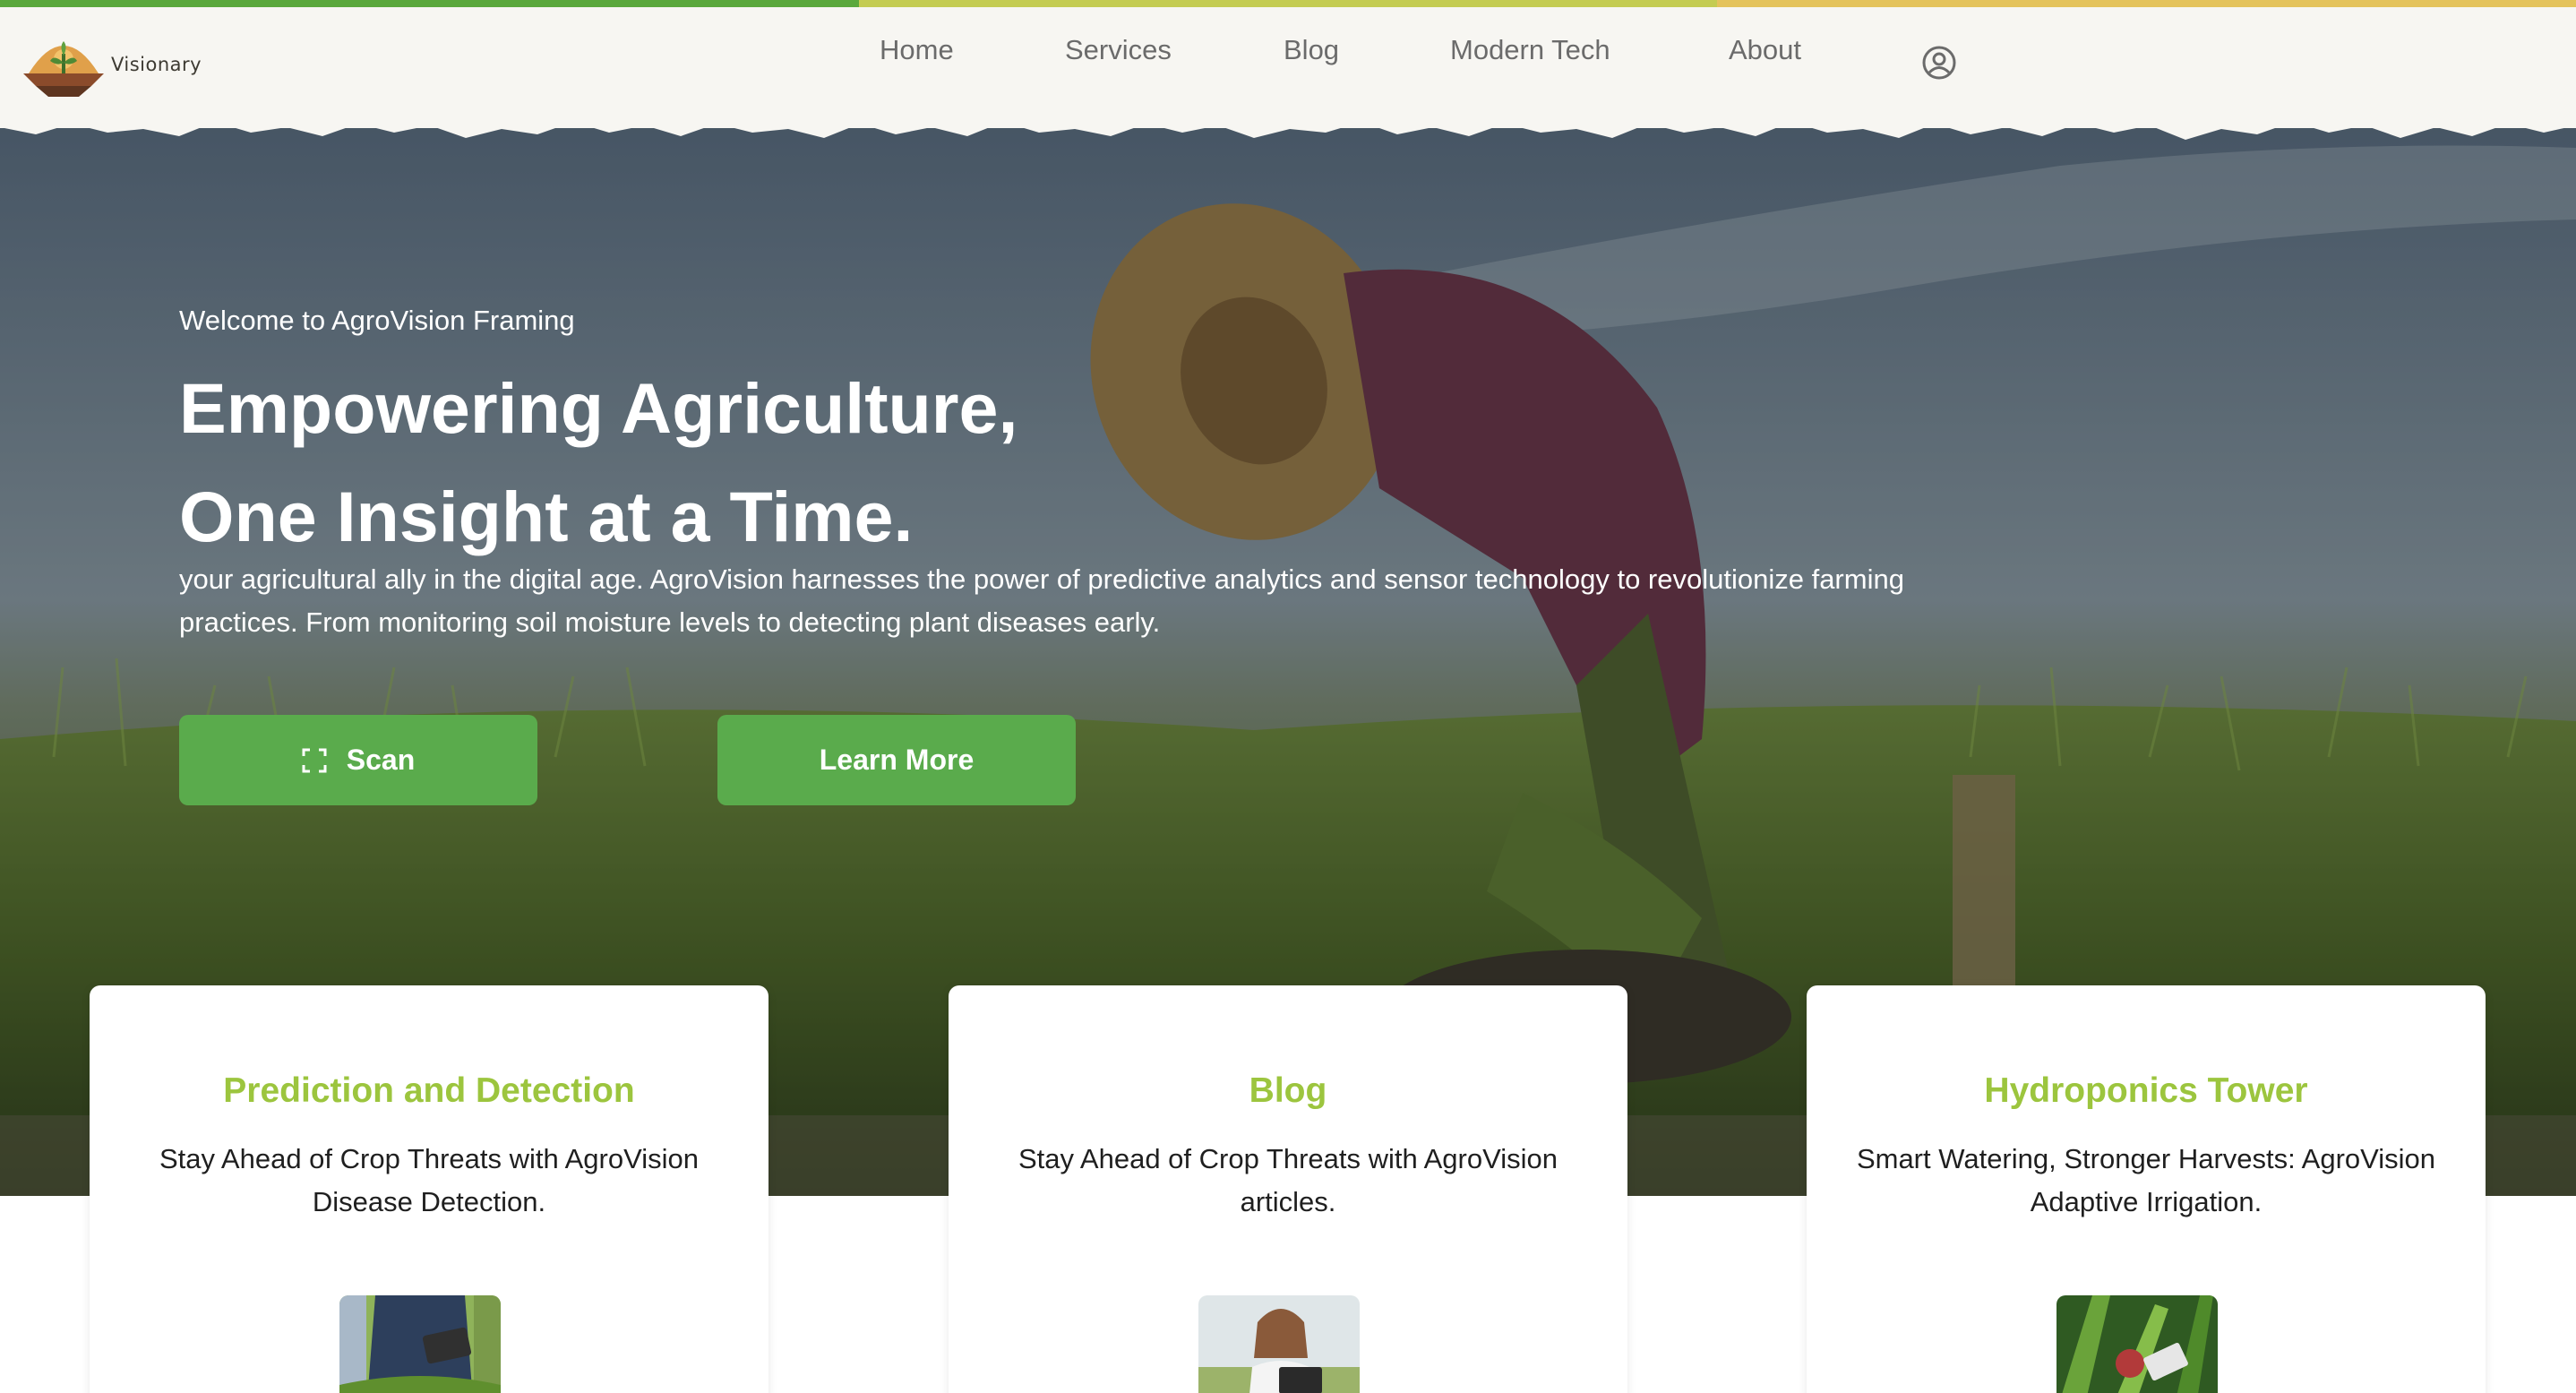 The image size is (2576, 1393). What do you see at coordinates (1765, 50) in the screenshot?
I see `nav-link-about: About` at bounding box center [1765, 50].